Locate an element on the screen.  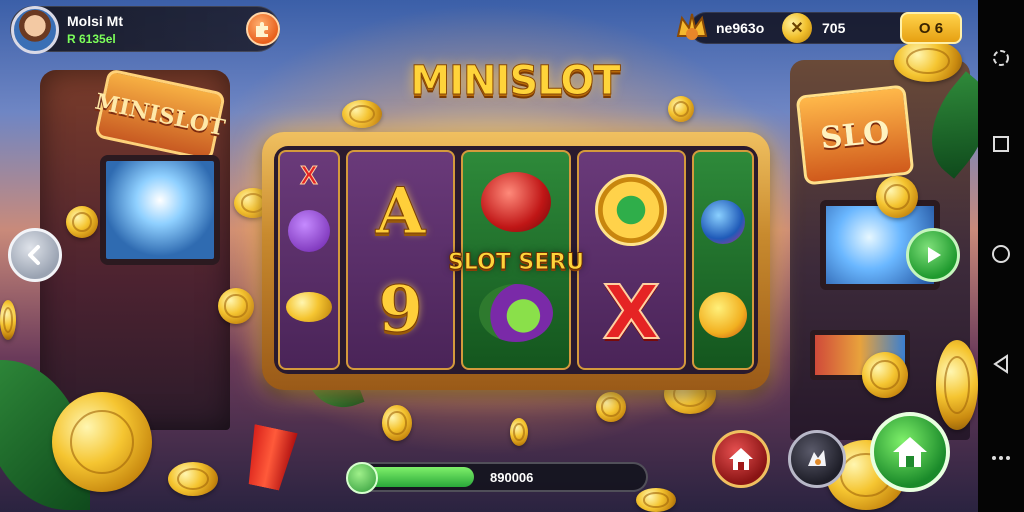
coin-count: 705 is located at coordinates (834, 28).